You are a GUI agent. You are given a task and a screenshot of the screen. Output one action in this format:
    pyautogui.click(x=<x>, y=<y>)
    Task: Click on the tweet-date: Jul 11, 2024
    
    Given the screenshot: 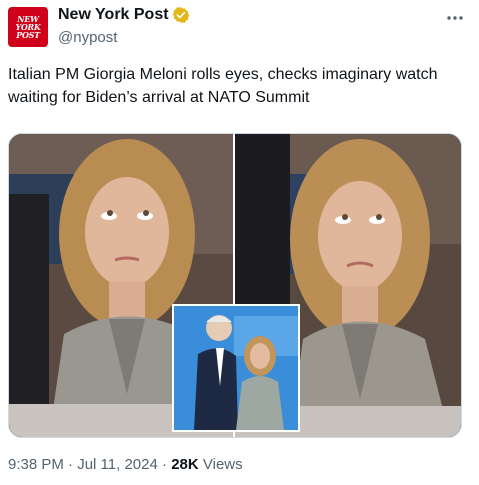 What is the action you would take?
    pyautogui.click(x=117, y=464)
    